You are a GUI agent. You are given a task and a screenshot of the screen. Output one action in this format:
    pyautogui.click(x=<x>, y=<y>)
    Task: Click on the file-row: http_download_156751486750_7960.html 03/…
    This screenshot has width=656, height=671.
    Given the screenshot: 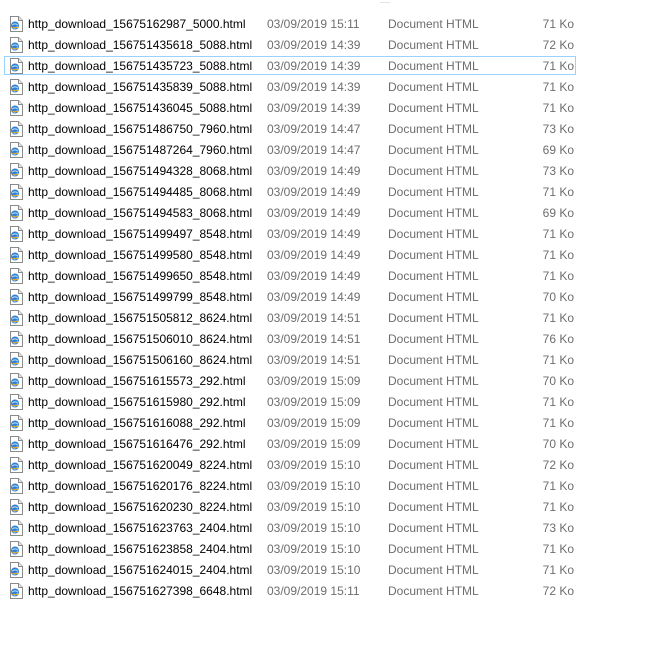 What is the action you would take?
    pyautogui.click(x=328, y=129)
    